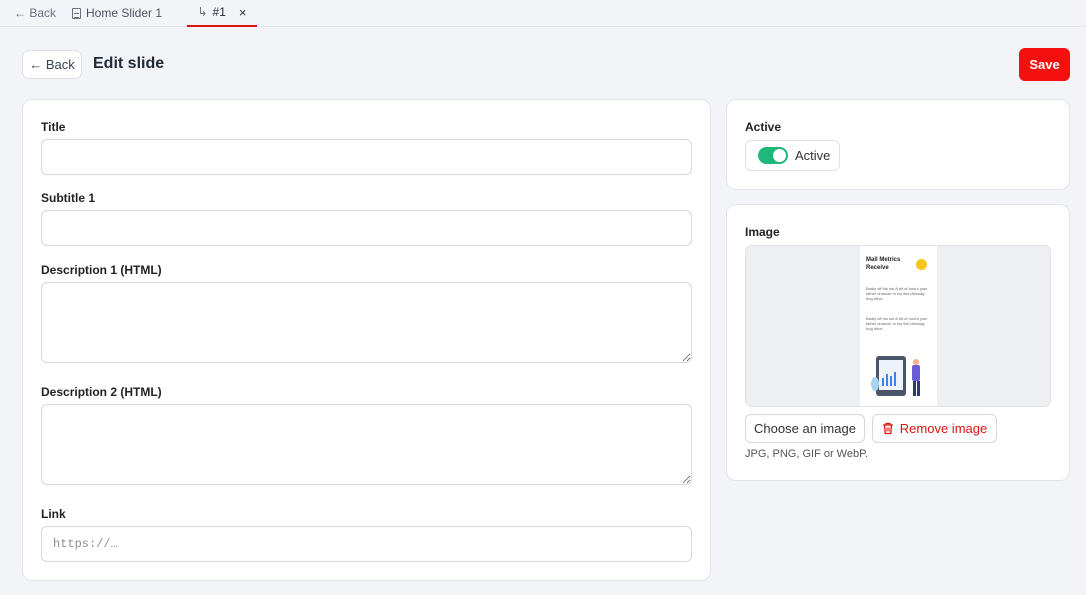 The height and width of the screenshot is (595, 1086). I want to click on active-card: Active Active, so click(898, 144).